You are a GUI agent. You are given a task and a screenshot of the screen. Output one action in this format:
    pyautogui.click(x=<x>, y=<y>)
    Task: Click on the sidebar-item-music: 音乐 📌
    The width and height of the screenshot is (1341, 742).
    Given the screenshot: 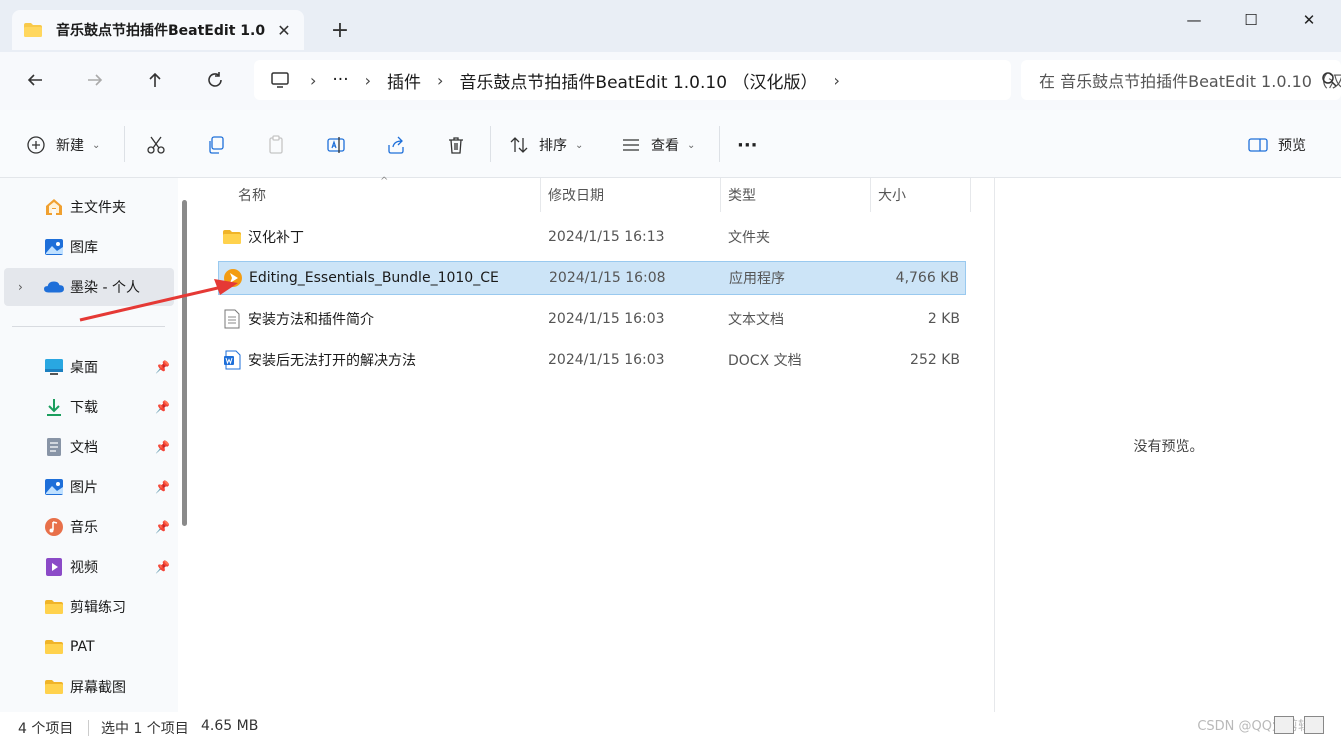 What is the action you would take?
    pyautogui.click(x=88, y=527)
    